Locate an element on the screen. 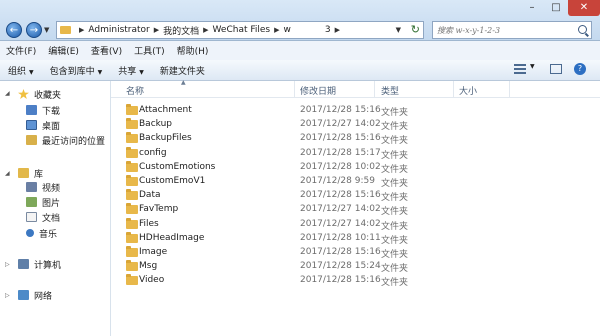 The width and height of the screenshot is (600, 336). search-icon is located at coordinates (582, 29).